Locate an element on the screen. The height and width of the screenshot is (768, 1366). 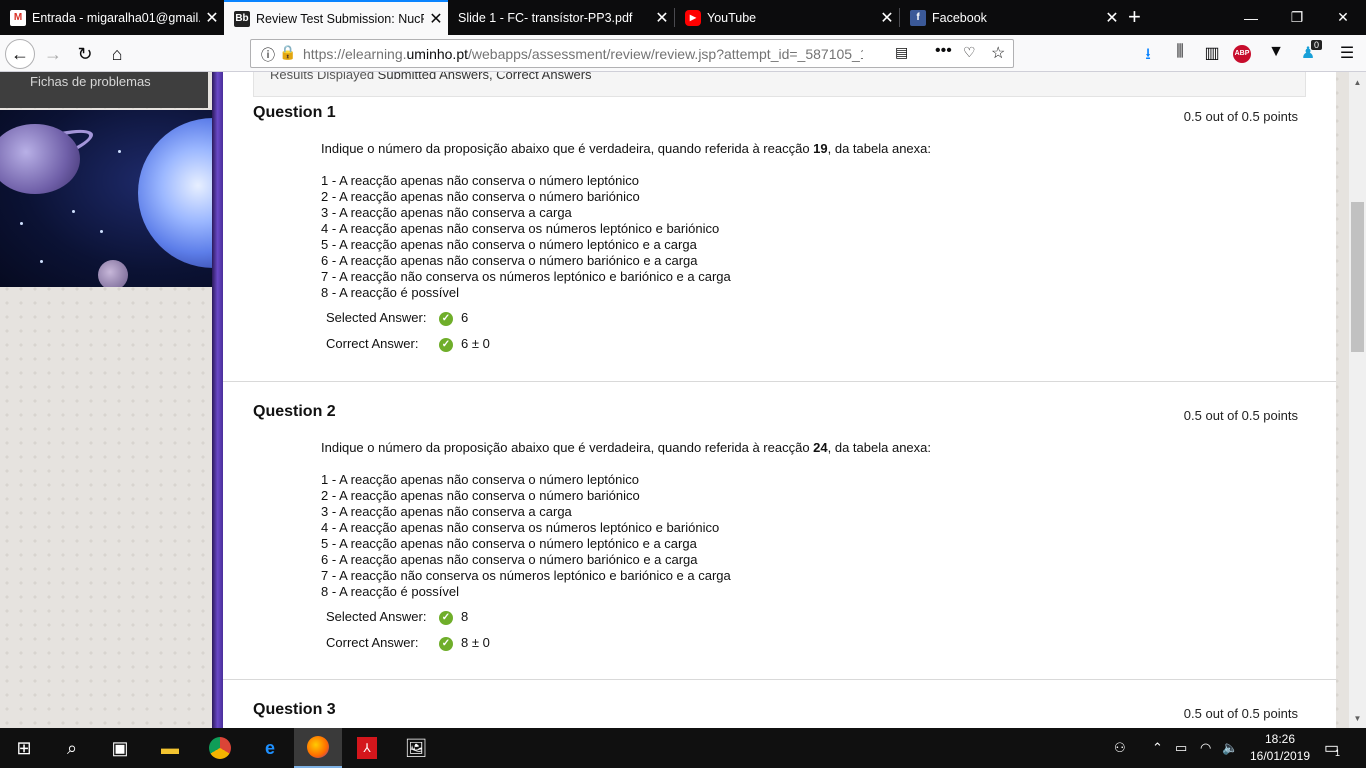
photos-icon: 🖼 is located at coordinates (416, 748).